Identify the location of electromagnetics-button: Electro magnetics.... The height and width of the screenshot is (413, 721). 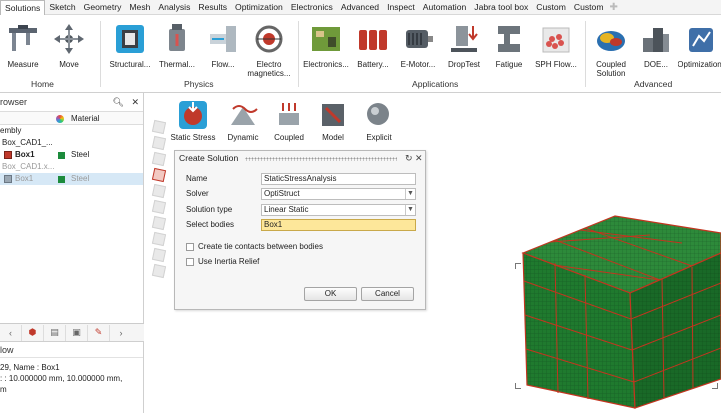
(269, 48).